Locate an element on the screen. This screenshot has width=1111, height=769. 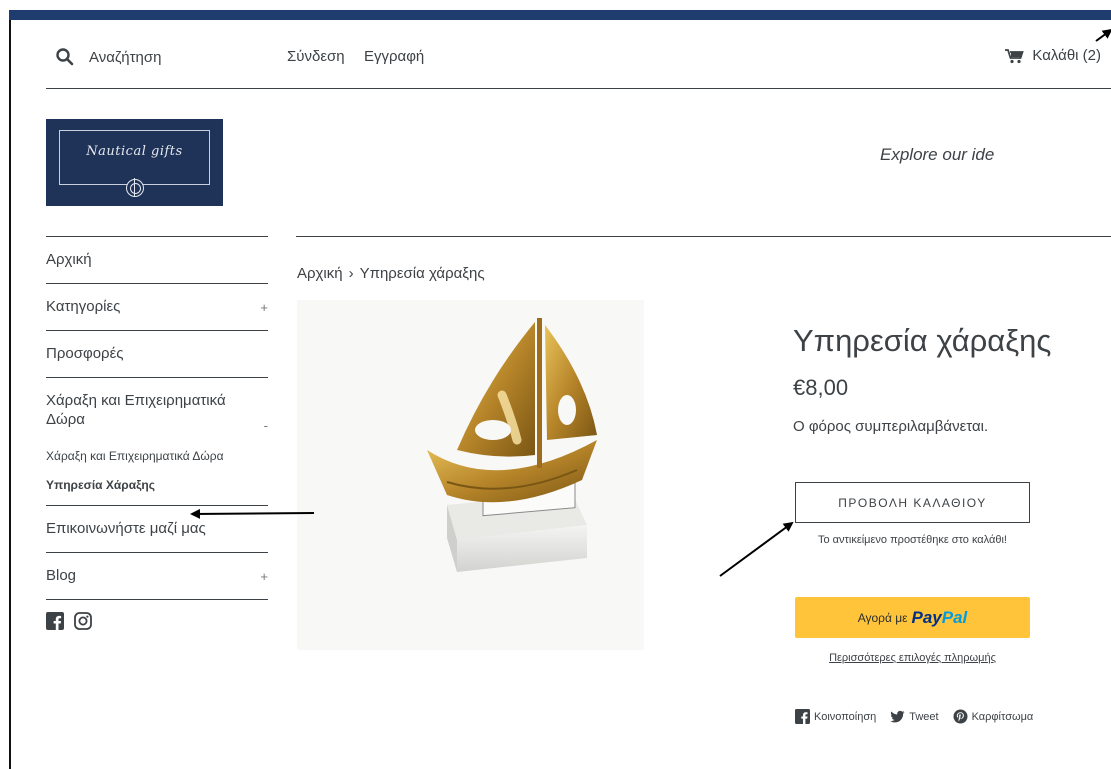
cart-link: Καλάθι (2) is located at coordinates (1052, 55).